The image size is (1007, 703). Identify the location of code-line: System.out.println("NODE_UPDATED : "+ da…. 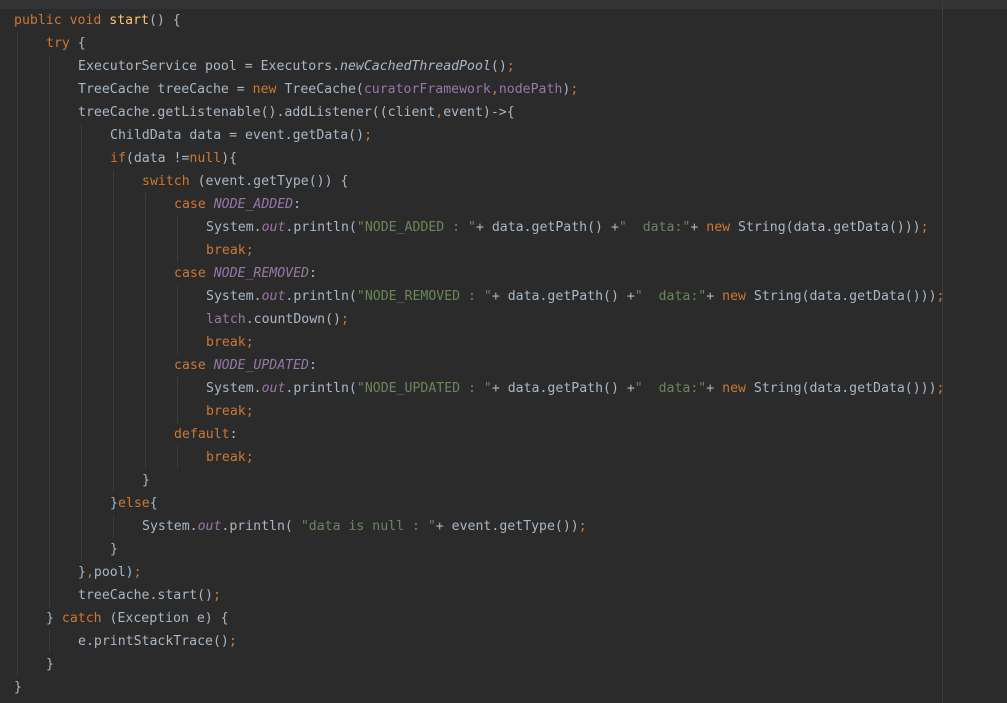
(509, 388).